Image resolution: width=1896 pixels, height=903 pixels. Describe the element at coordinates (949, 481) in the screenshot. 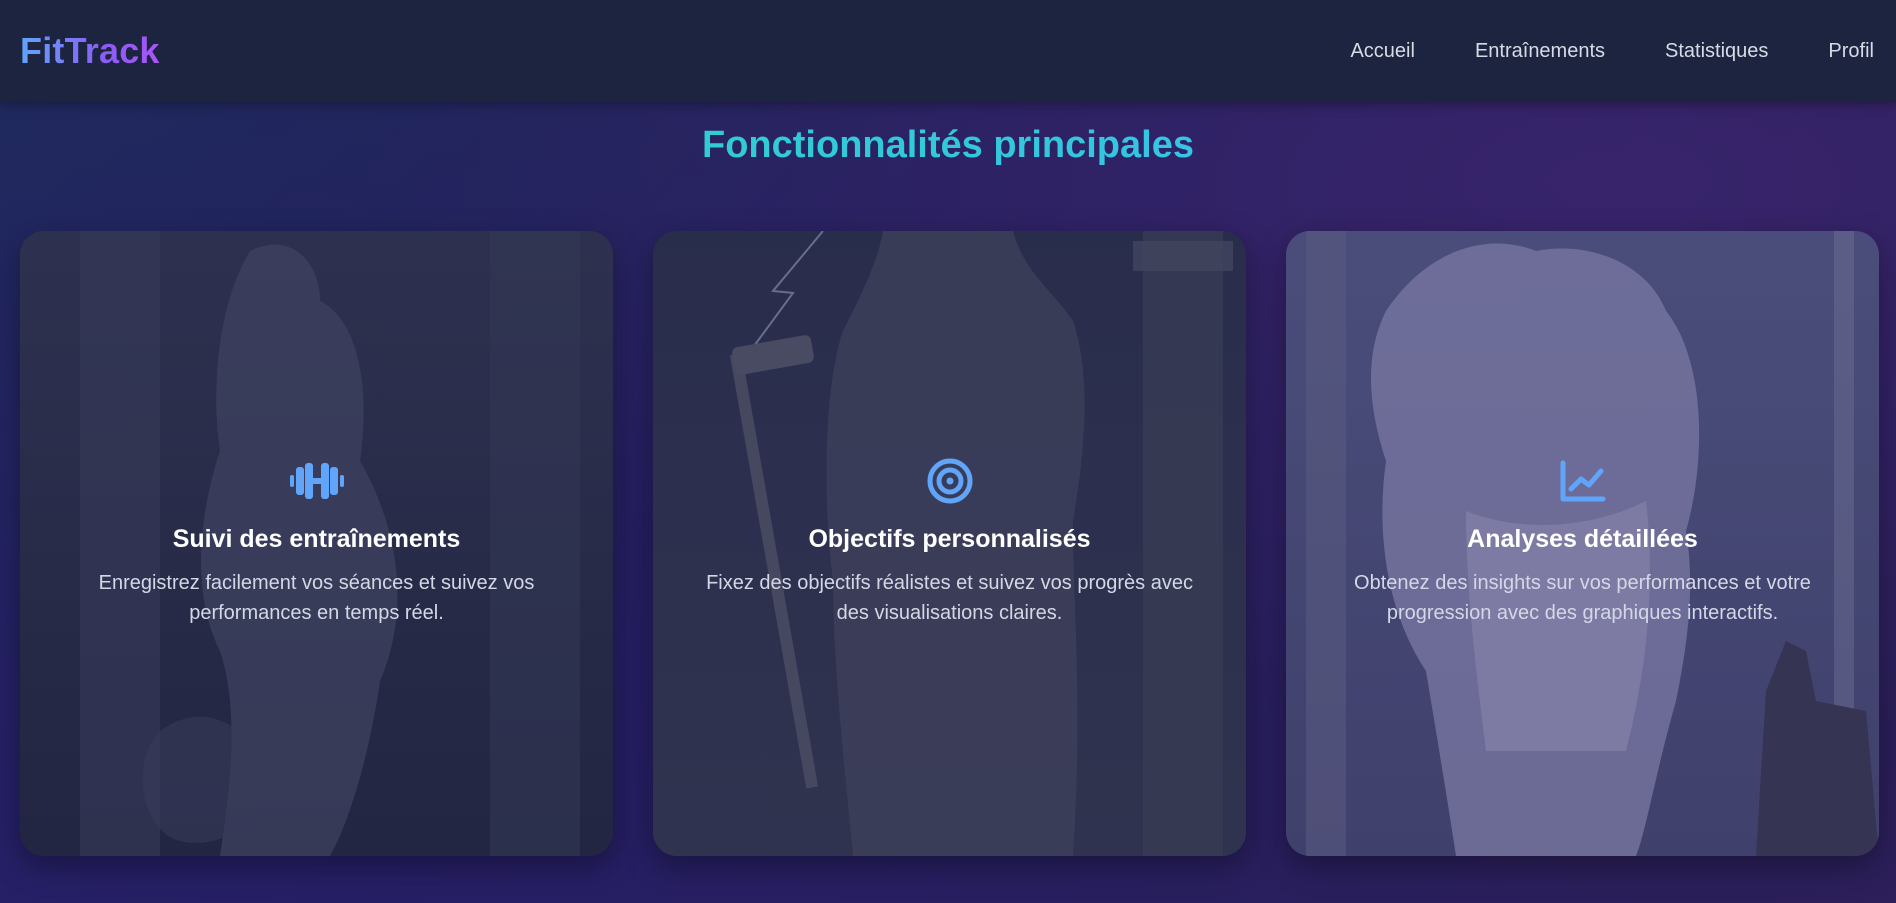

I see `target-icon` at that location.